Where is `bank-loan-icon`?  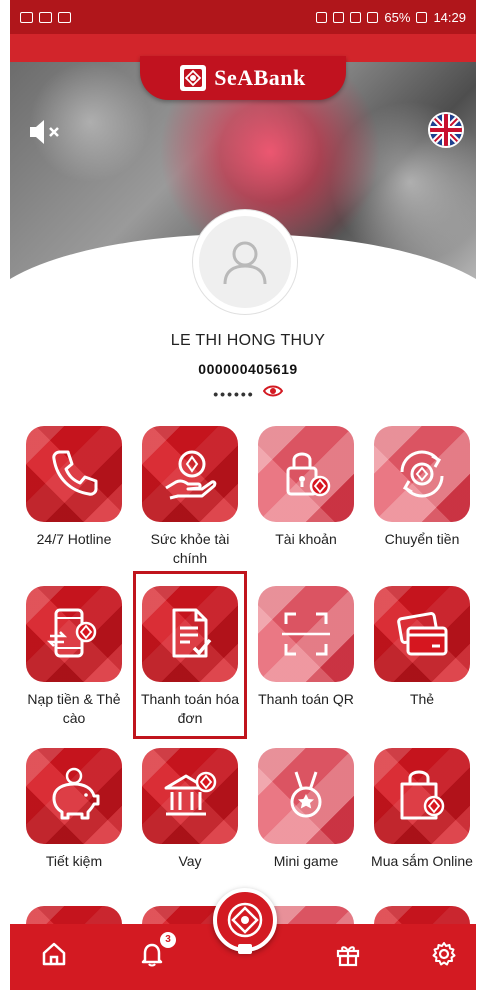
bank-loan-icon is located at coordinates (190, 793).